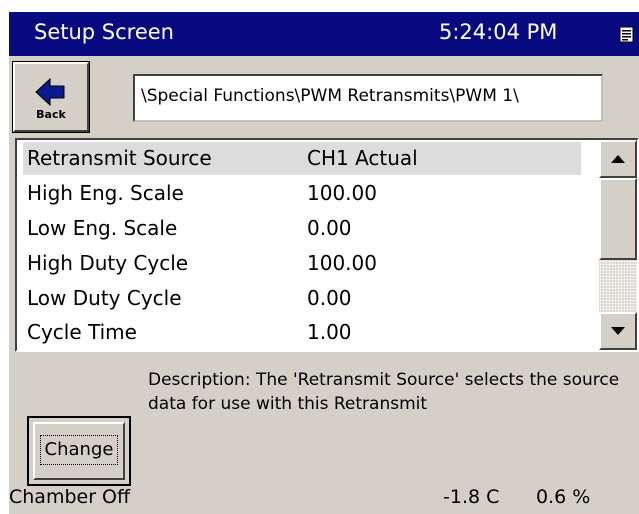 The image size is (639, 514). I want to click on arrow-left-icon, so click(51, 93).